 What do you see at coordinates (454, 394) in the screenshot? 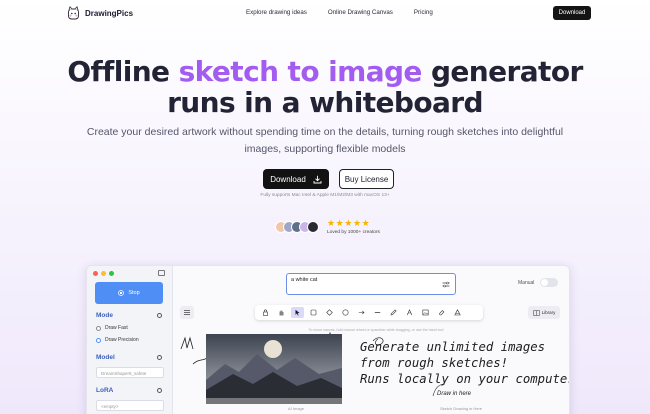
I see `draw-here-label: Draw in here` at bounding box center [454, 394].